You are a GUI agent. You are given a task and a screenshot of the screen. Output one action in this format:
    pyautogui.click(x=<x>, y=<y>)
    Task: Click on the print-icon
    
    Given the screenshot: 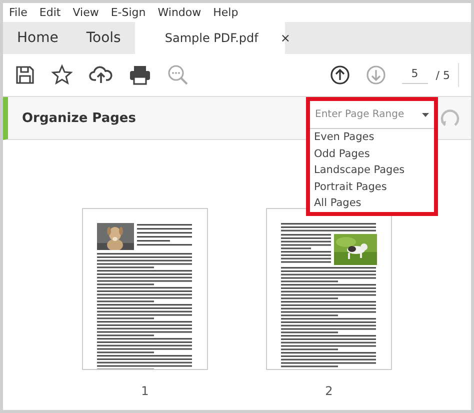 What is the action you would take?
    pyautogui.click(x=140, y=75)
    